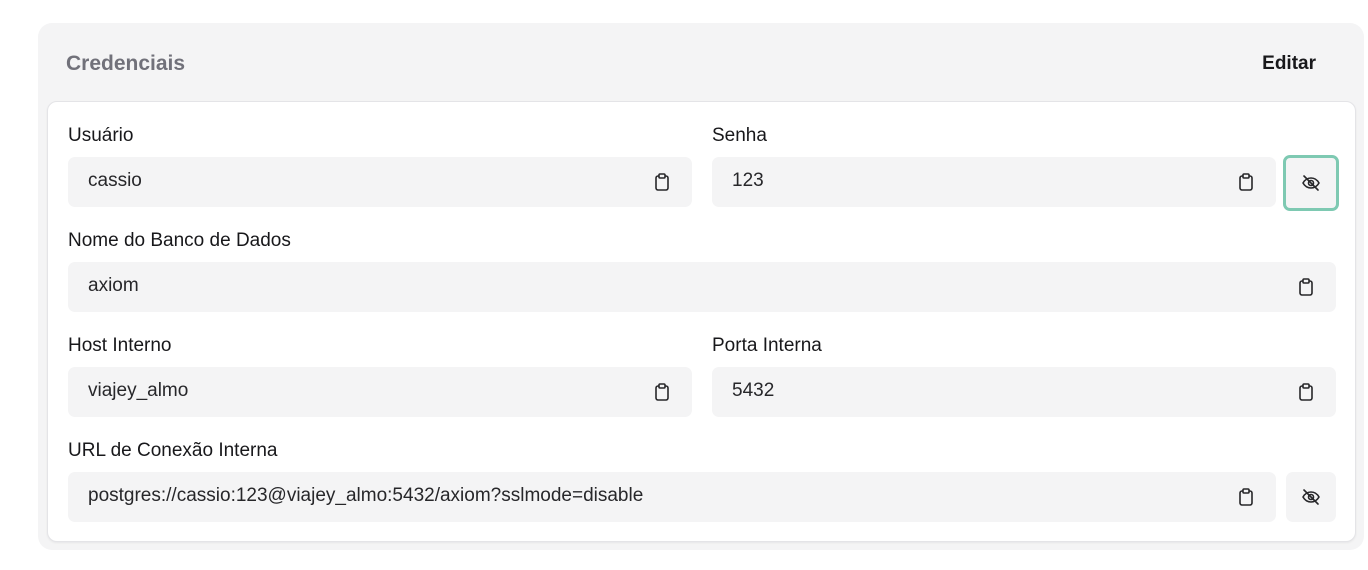  What do you see at coordinates (753, 390) in the screenshot?
I see `port-value: 5432` at bounding box center [753, 390].